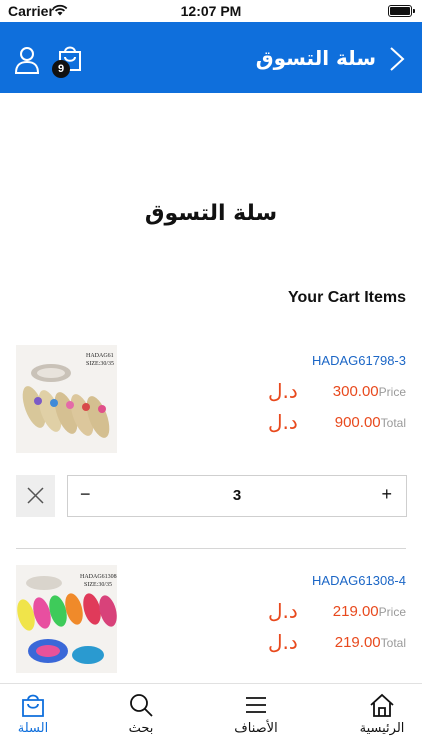 The width and height of the screenshot is (422, 750). What do you see at coordinates (386, 494) in the screenshot?
I see `increase-quantity-button: +` at bounding box center [386, 494].